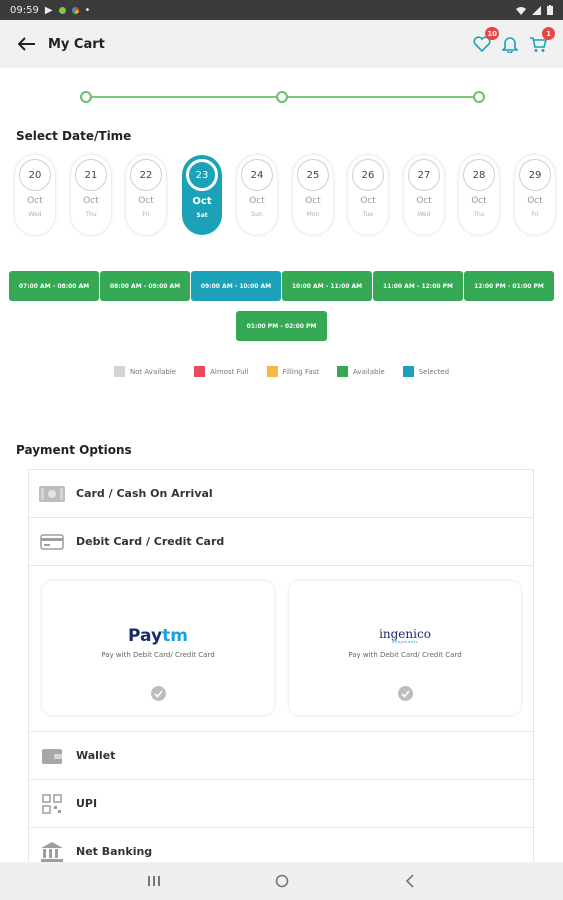 This screenshot has width=563, height=900. I want to click on date-chip: 24 Oct Sun, so click(257, 195).